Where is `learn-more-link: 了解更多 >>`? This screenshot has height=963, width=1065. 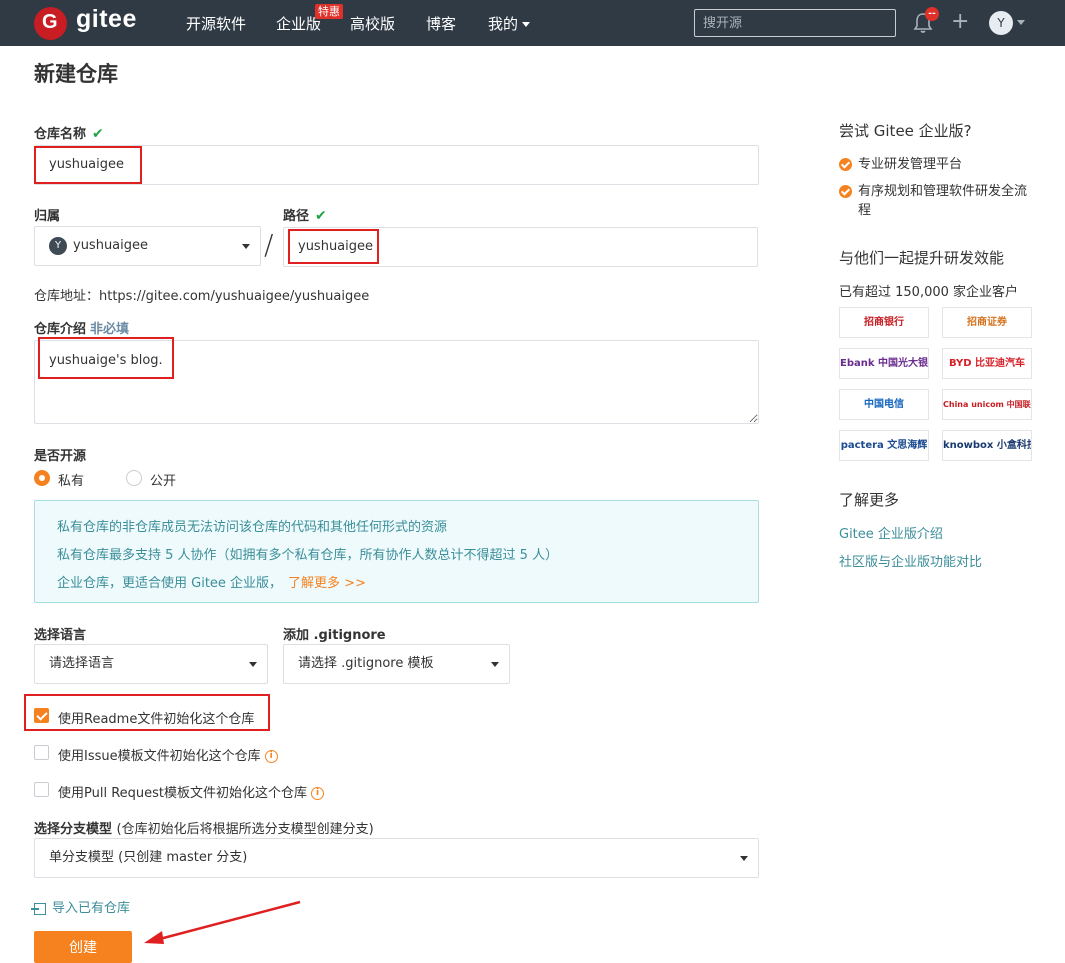 learn-more-link: 了解更多 >> is located at coordinates (327, 583).